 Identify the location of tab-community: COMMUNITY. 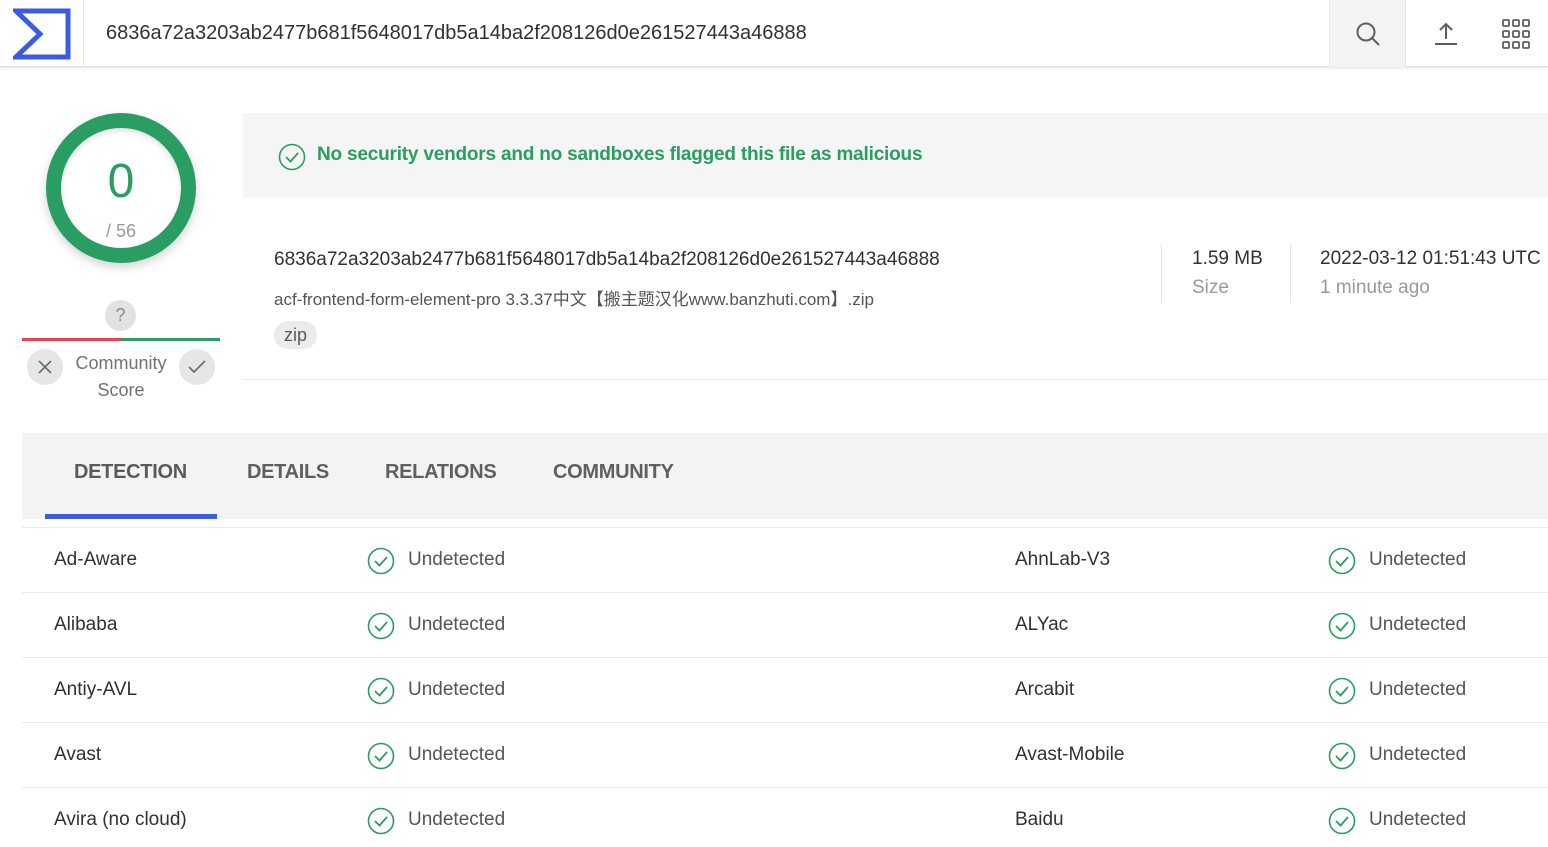
(613, 472).